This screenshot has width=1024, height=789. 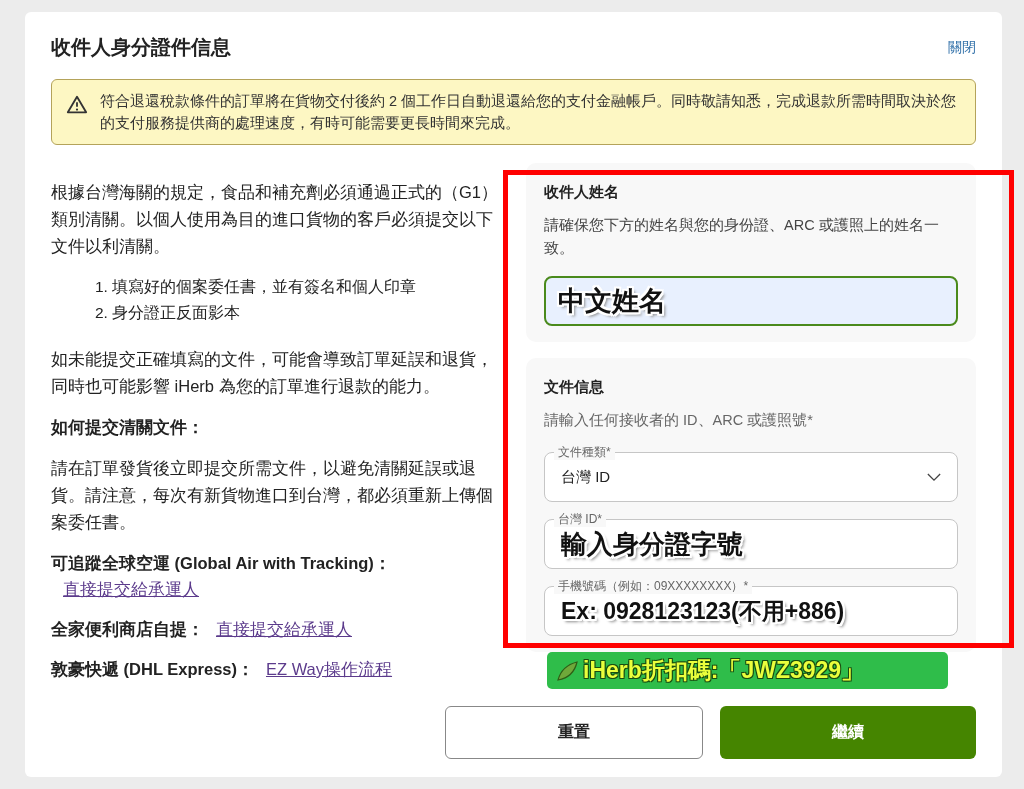 What do you see at coordinates (221, 563) in the screenshot?
I see `carrier-label: 可追蹤全球空運 (Global Air with Tracking)：` at bounding box center [221, 563].